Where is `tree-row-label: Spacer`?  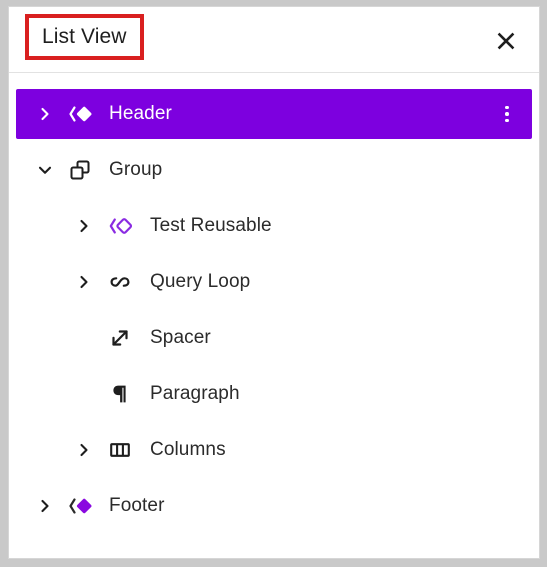
tree-row-label: Spacer is located at coordinates (180, 337).